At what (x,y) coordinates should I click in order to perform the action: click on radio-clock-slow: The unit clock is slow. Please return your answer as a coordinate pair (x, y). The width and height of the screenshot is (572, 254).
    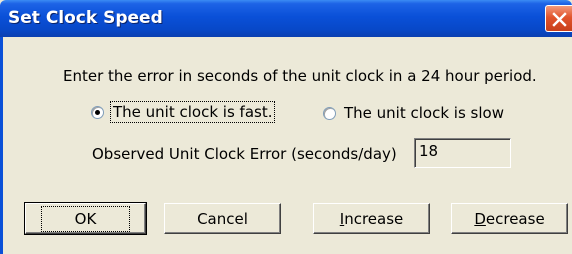
    Looking at the image, I should click on (413, 113).